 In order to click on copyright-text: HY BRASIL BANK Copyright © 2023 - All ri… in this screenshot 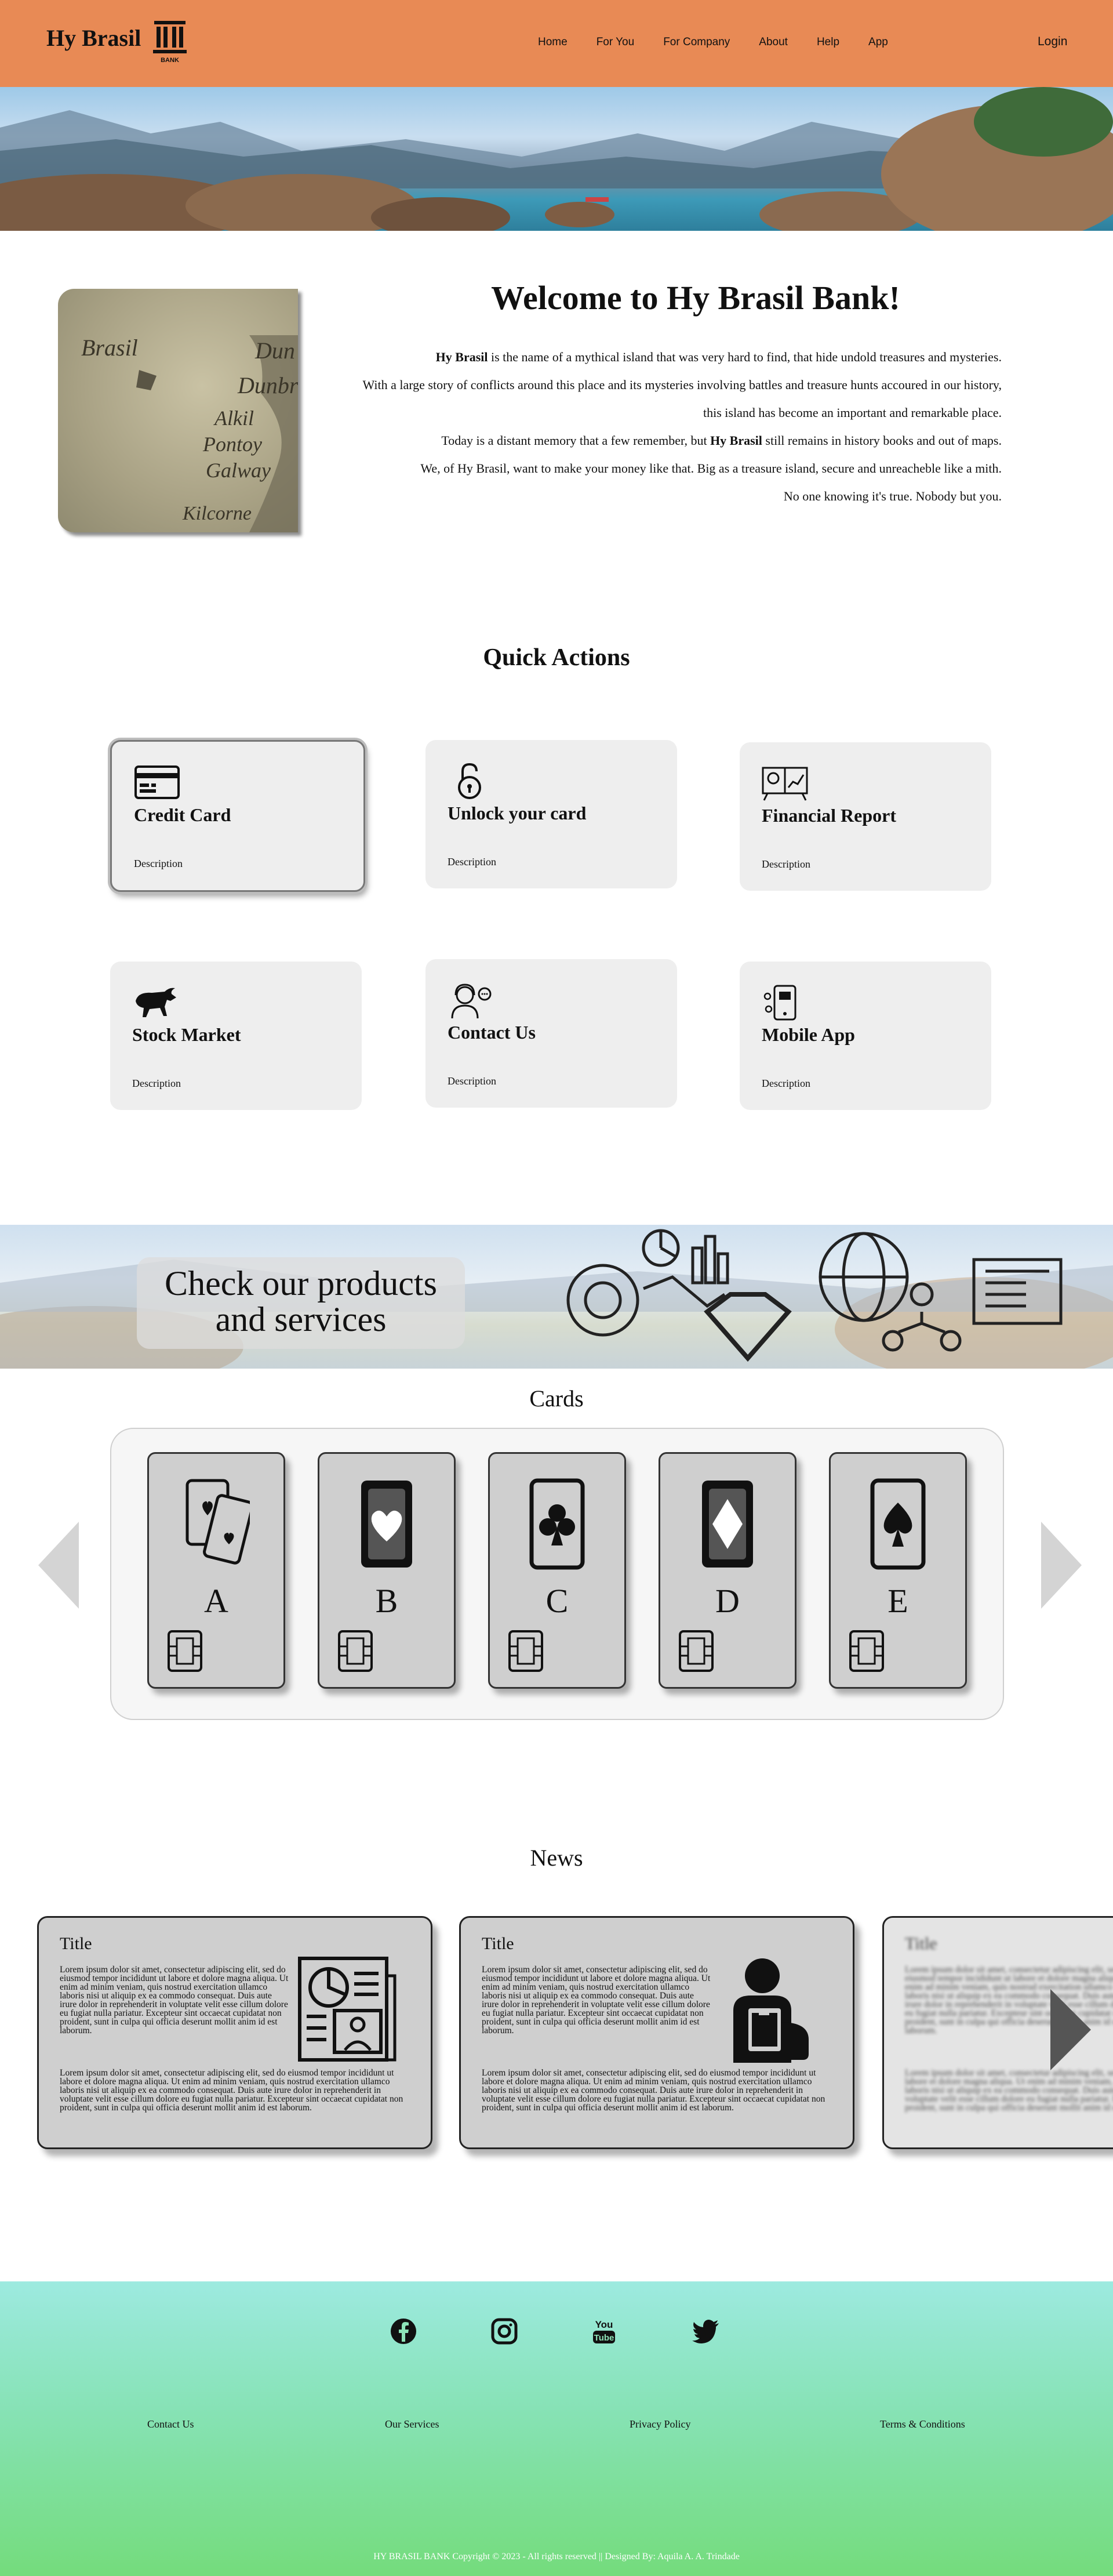, I will do `click(556, 2557)`.